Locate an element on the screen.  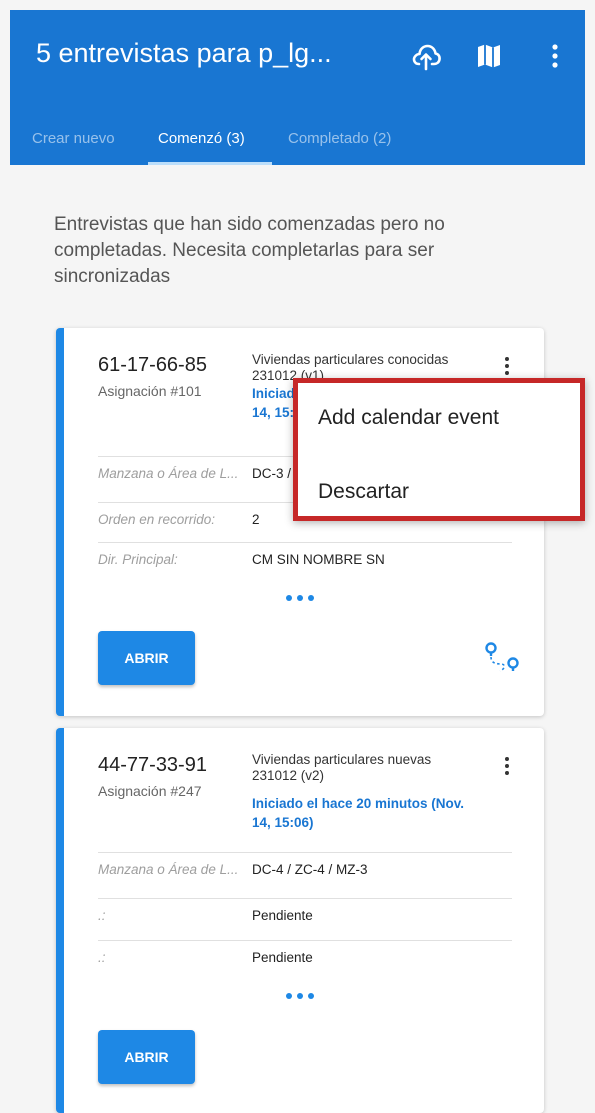
tab-bar: Crear nuevo Comenzó (3) Completado (2) is located at coordinates (297, 141).